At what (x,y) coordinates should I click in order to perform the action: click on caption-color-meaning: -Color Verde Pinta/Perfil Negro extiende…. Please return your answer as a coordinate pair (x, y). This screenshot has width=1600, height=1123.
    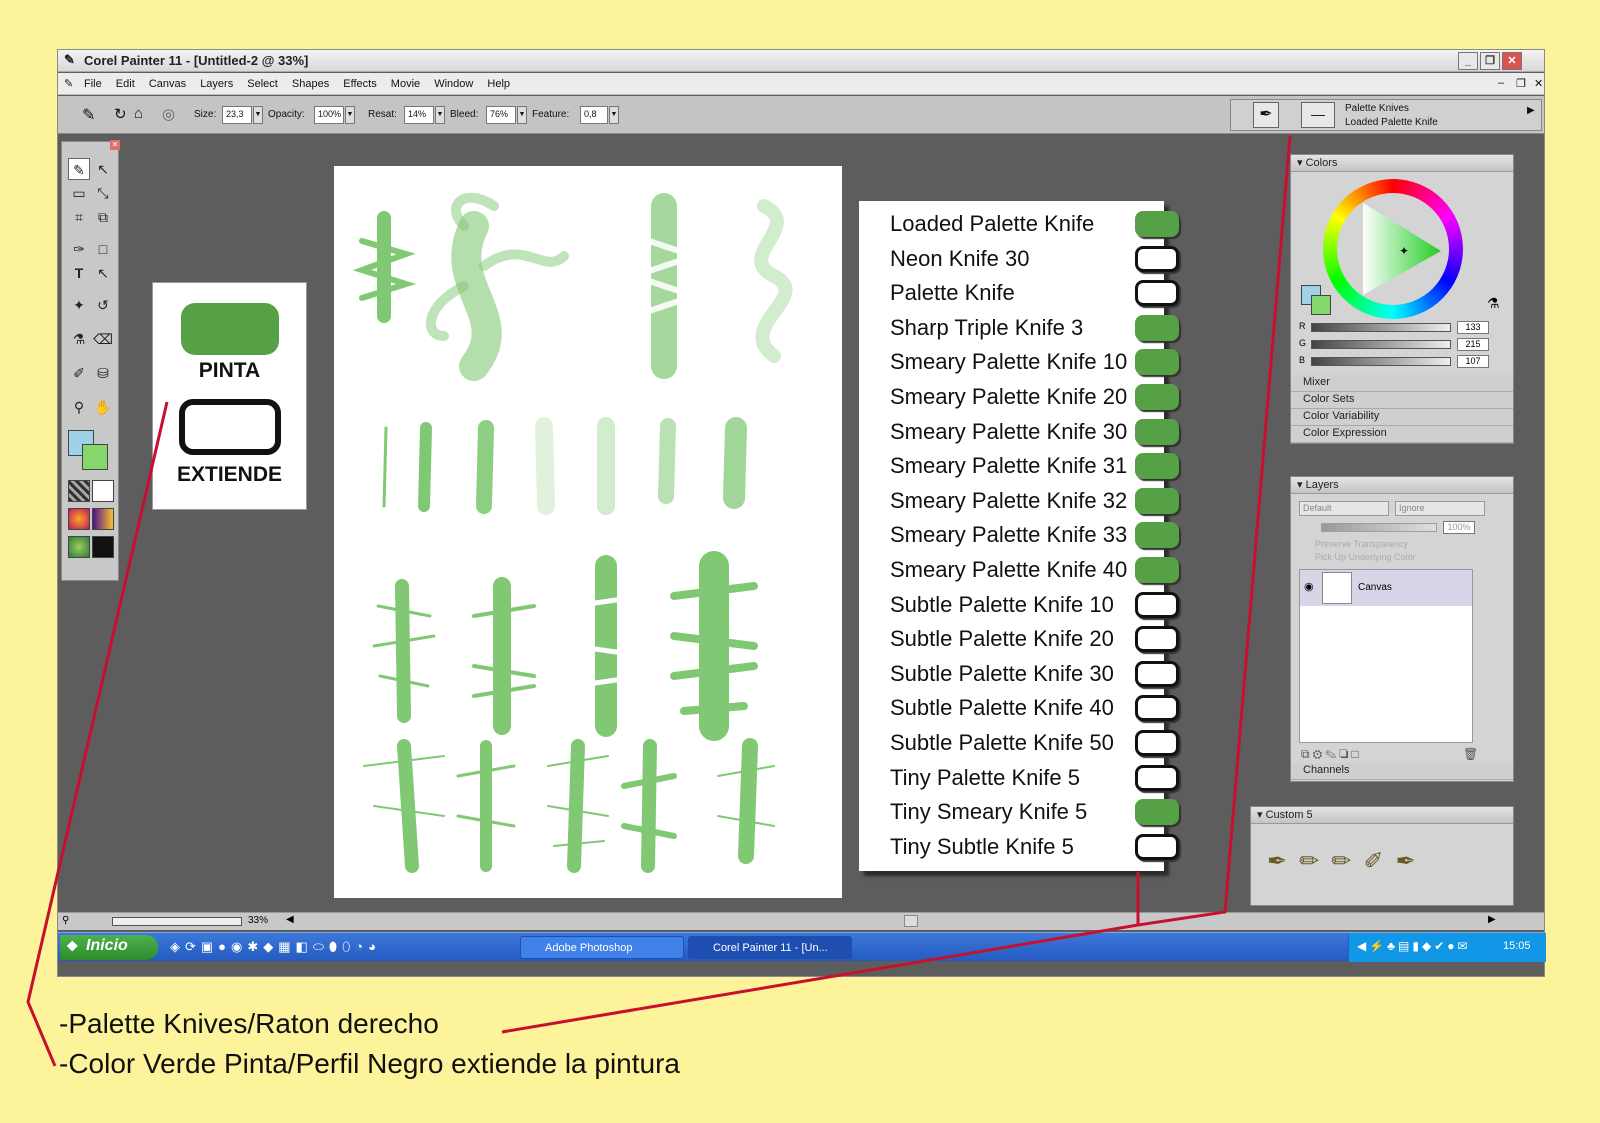
    Looking at the image, I should click on (370, 1063).